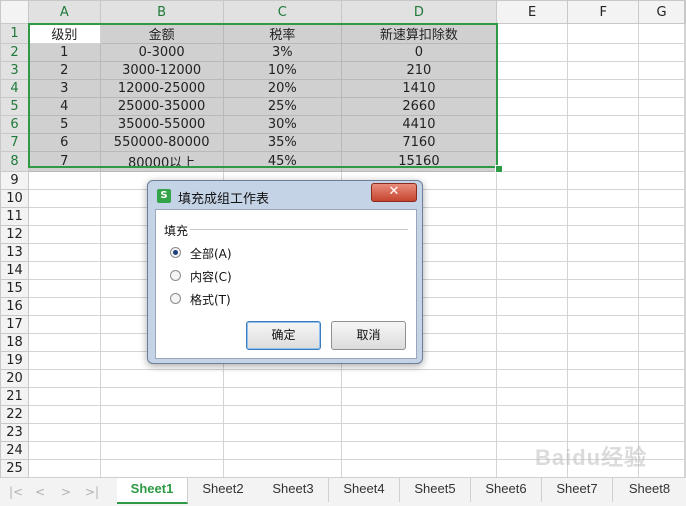  Describe the element at coordinates (282, 12) in the screenshot. I see `column-header-c: C` at that location.